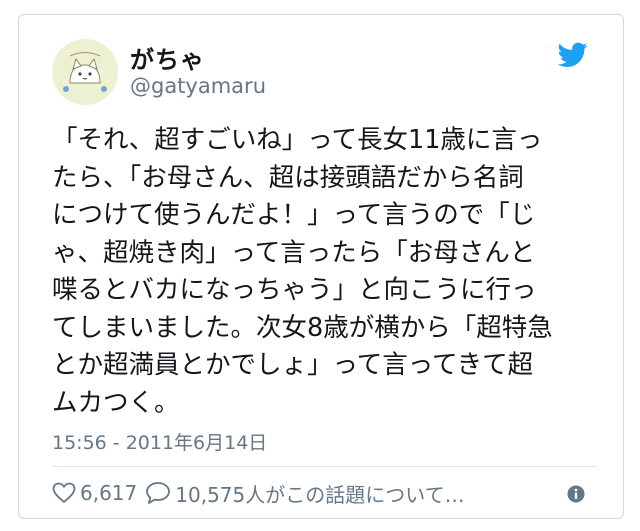 This screenshot has height=531, width=640. What do you see at coordinates (159, 441) in the screenshot?
I see `tweet-timestamp: 15:56 - 2011年6月14日` at bounding box center [159, 441].